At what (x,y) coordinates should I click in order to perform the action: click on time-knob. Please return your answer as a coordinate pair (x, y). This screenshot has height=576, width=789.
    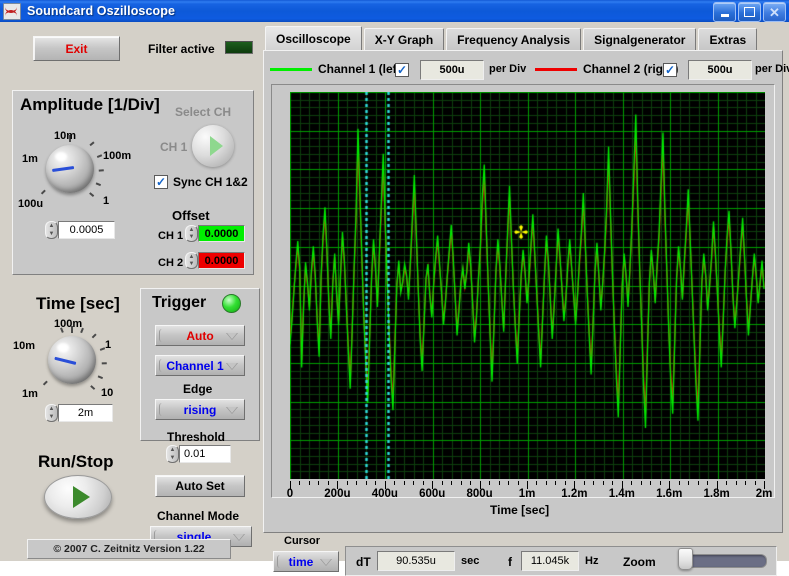
    Looking at the image, I should click on (72, 360).